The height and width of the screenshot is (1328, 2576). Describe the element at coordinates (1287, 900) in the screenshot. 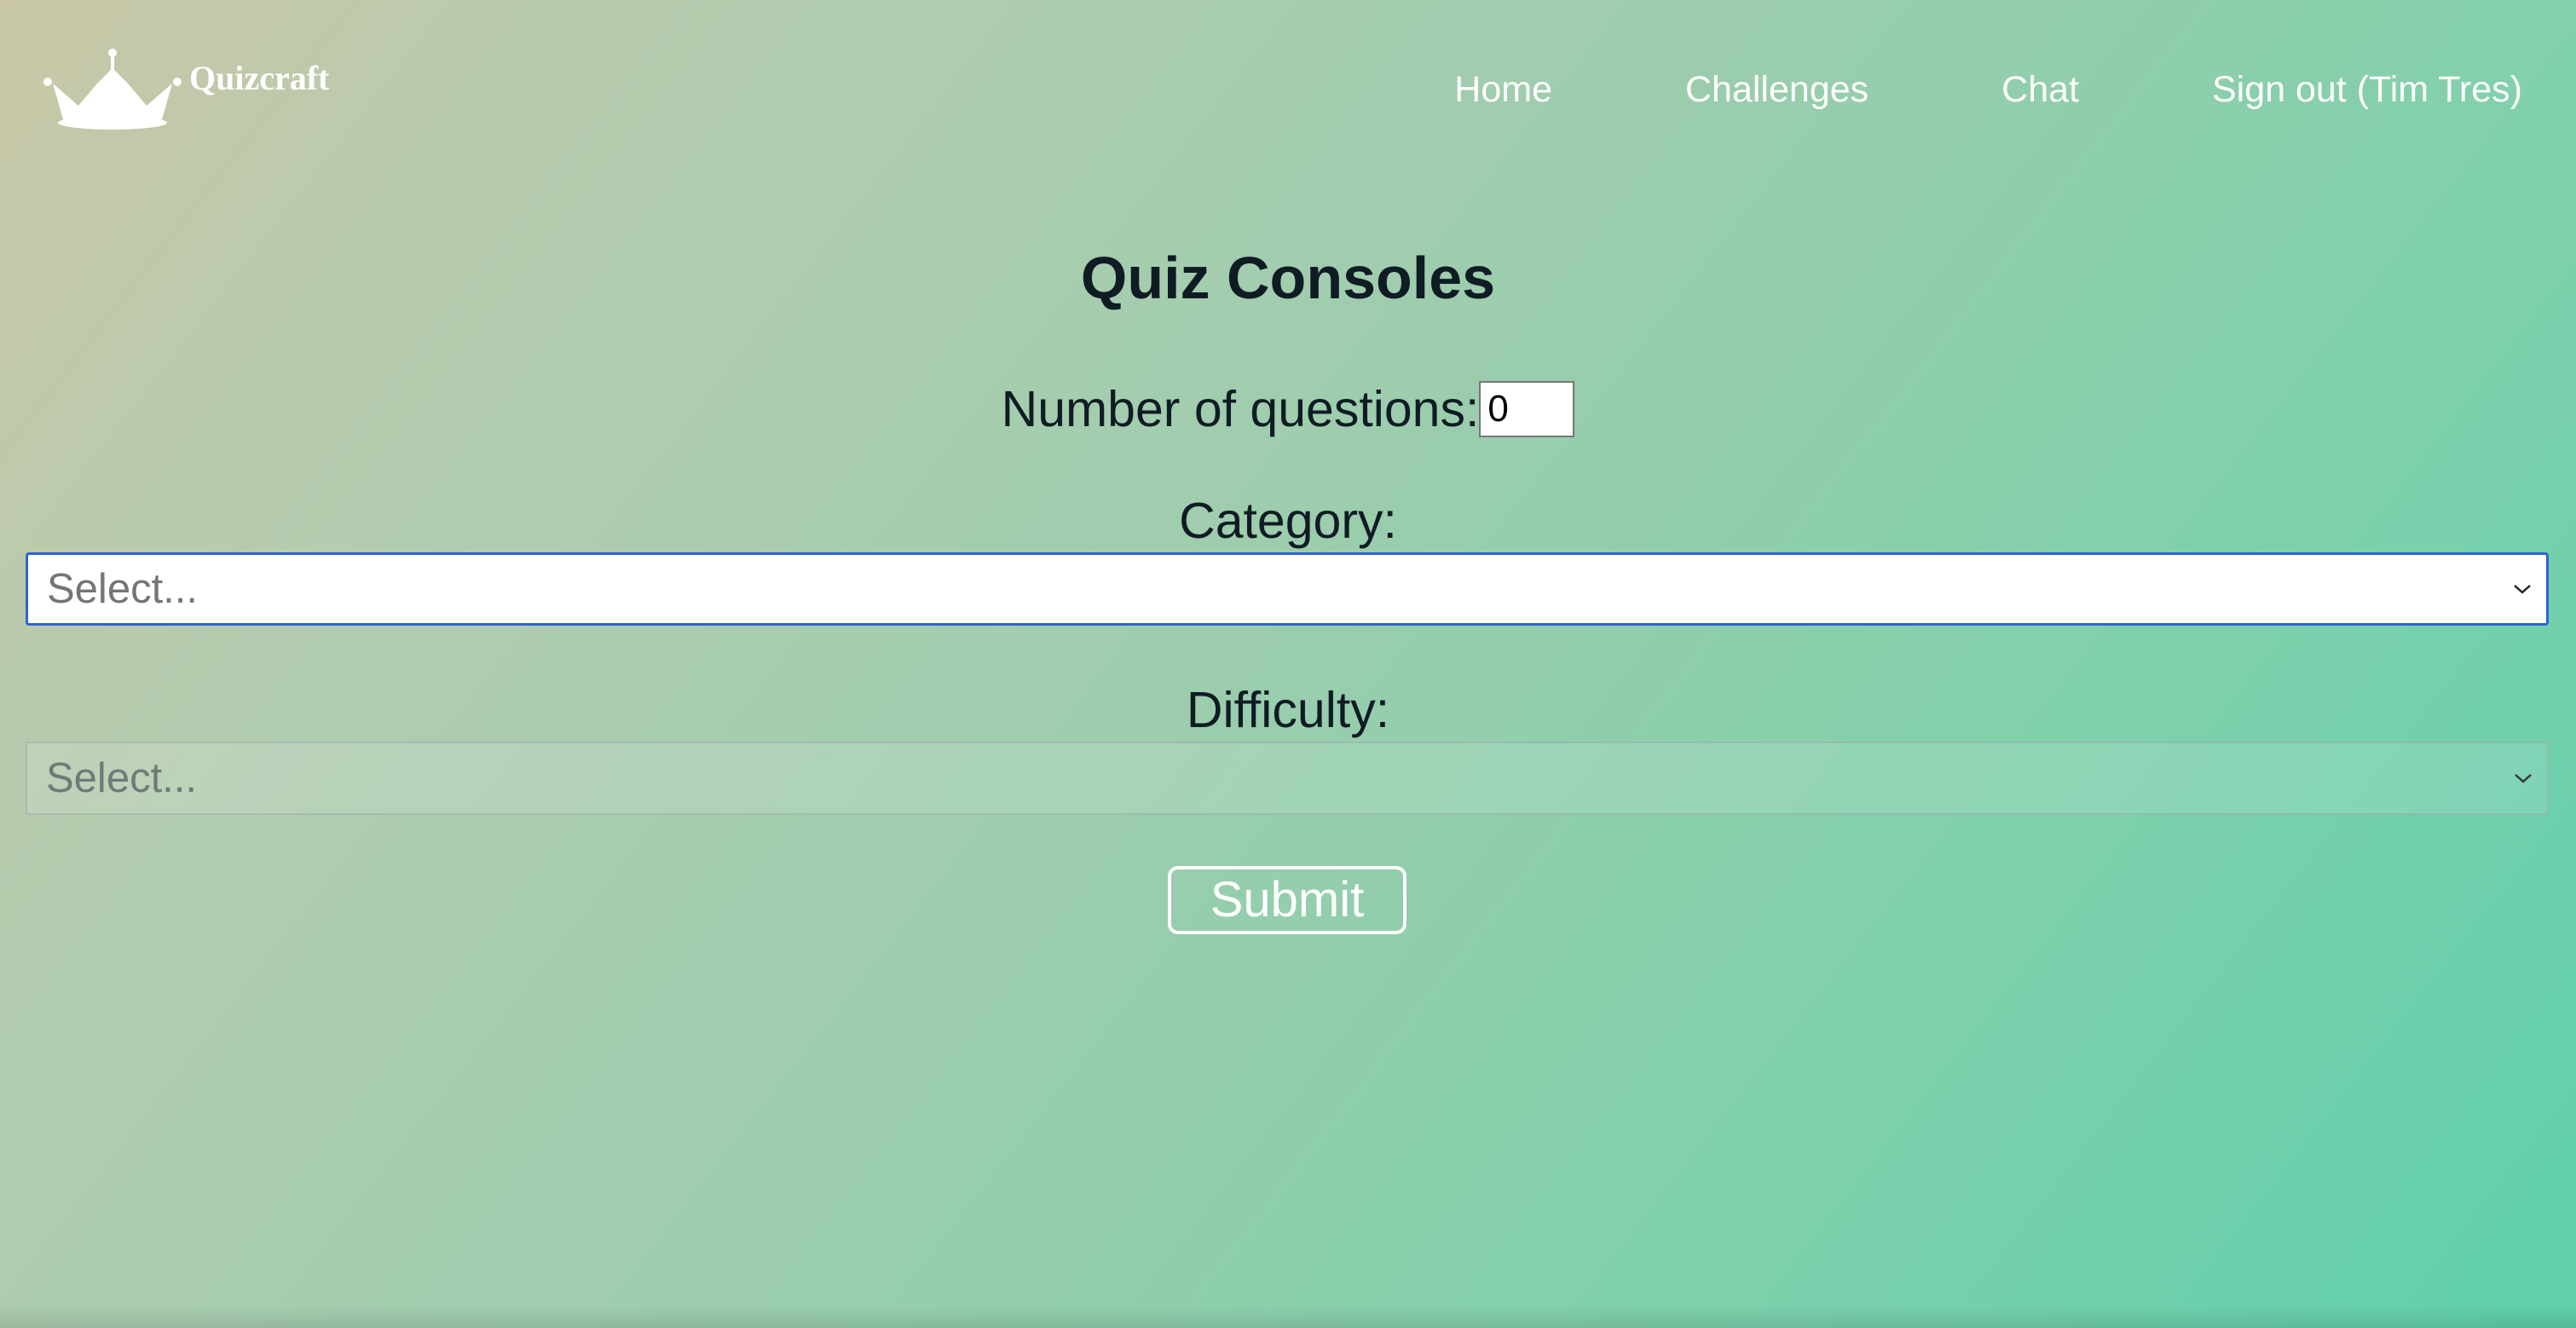

I see `submit-button: Submit` at that location.